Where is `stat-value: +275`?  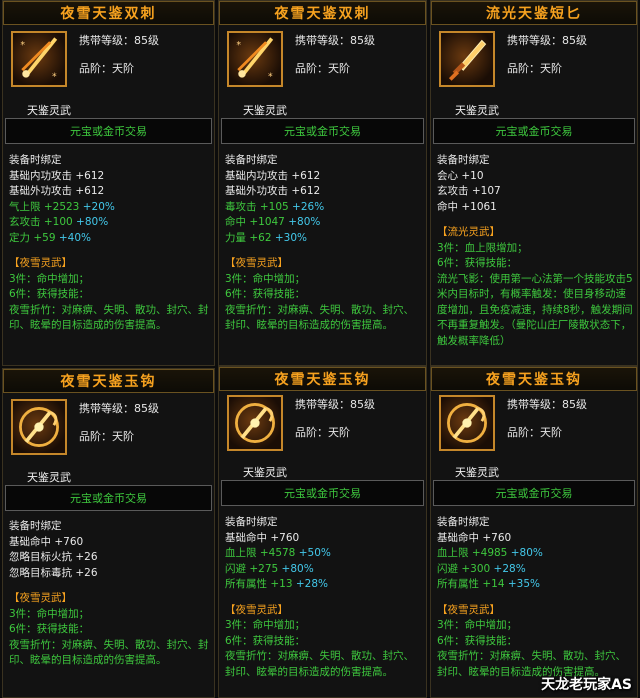
stat-value: +275 is located at coordinates (264, 568).